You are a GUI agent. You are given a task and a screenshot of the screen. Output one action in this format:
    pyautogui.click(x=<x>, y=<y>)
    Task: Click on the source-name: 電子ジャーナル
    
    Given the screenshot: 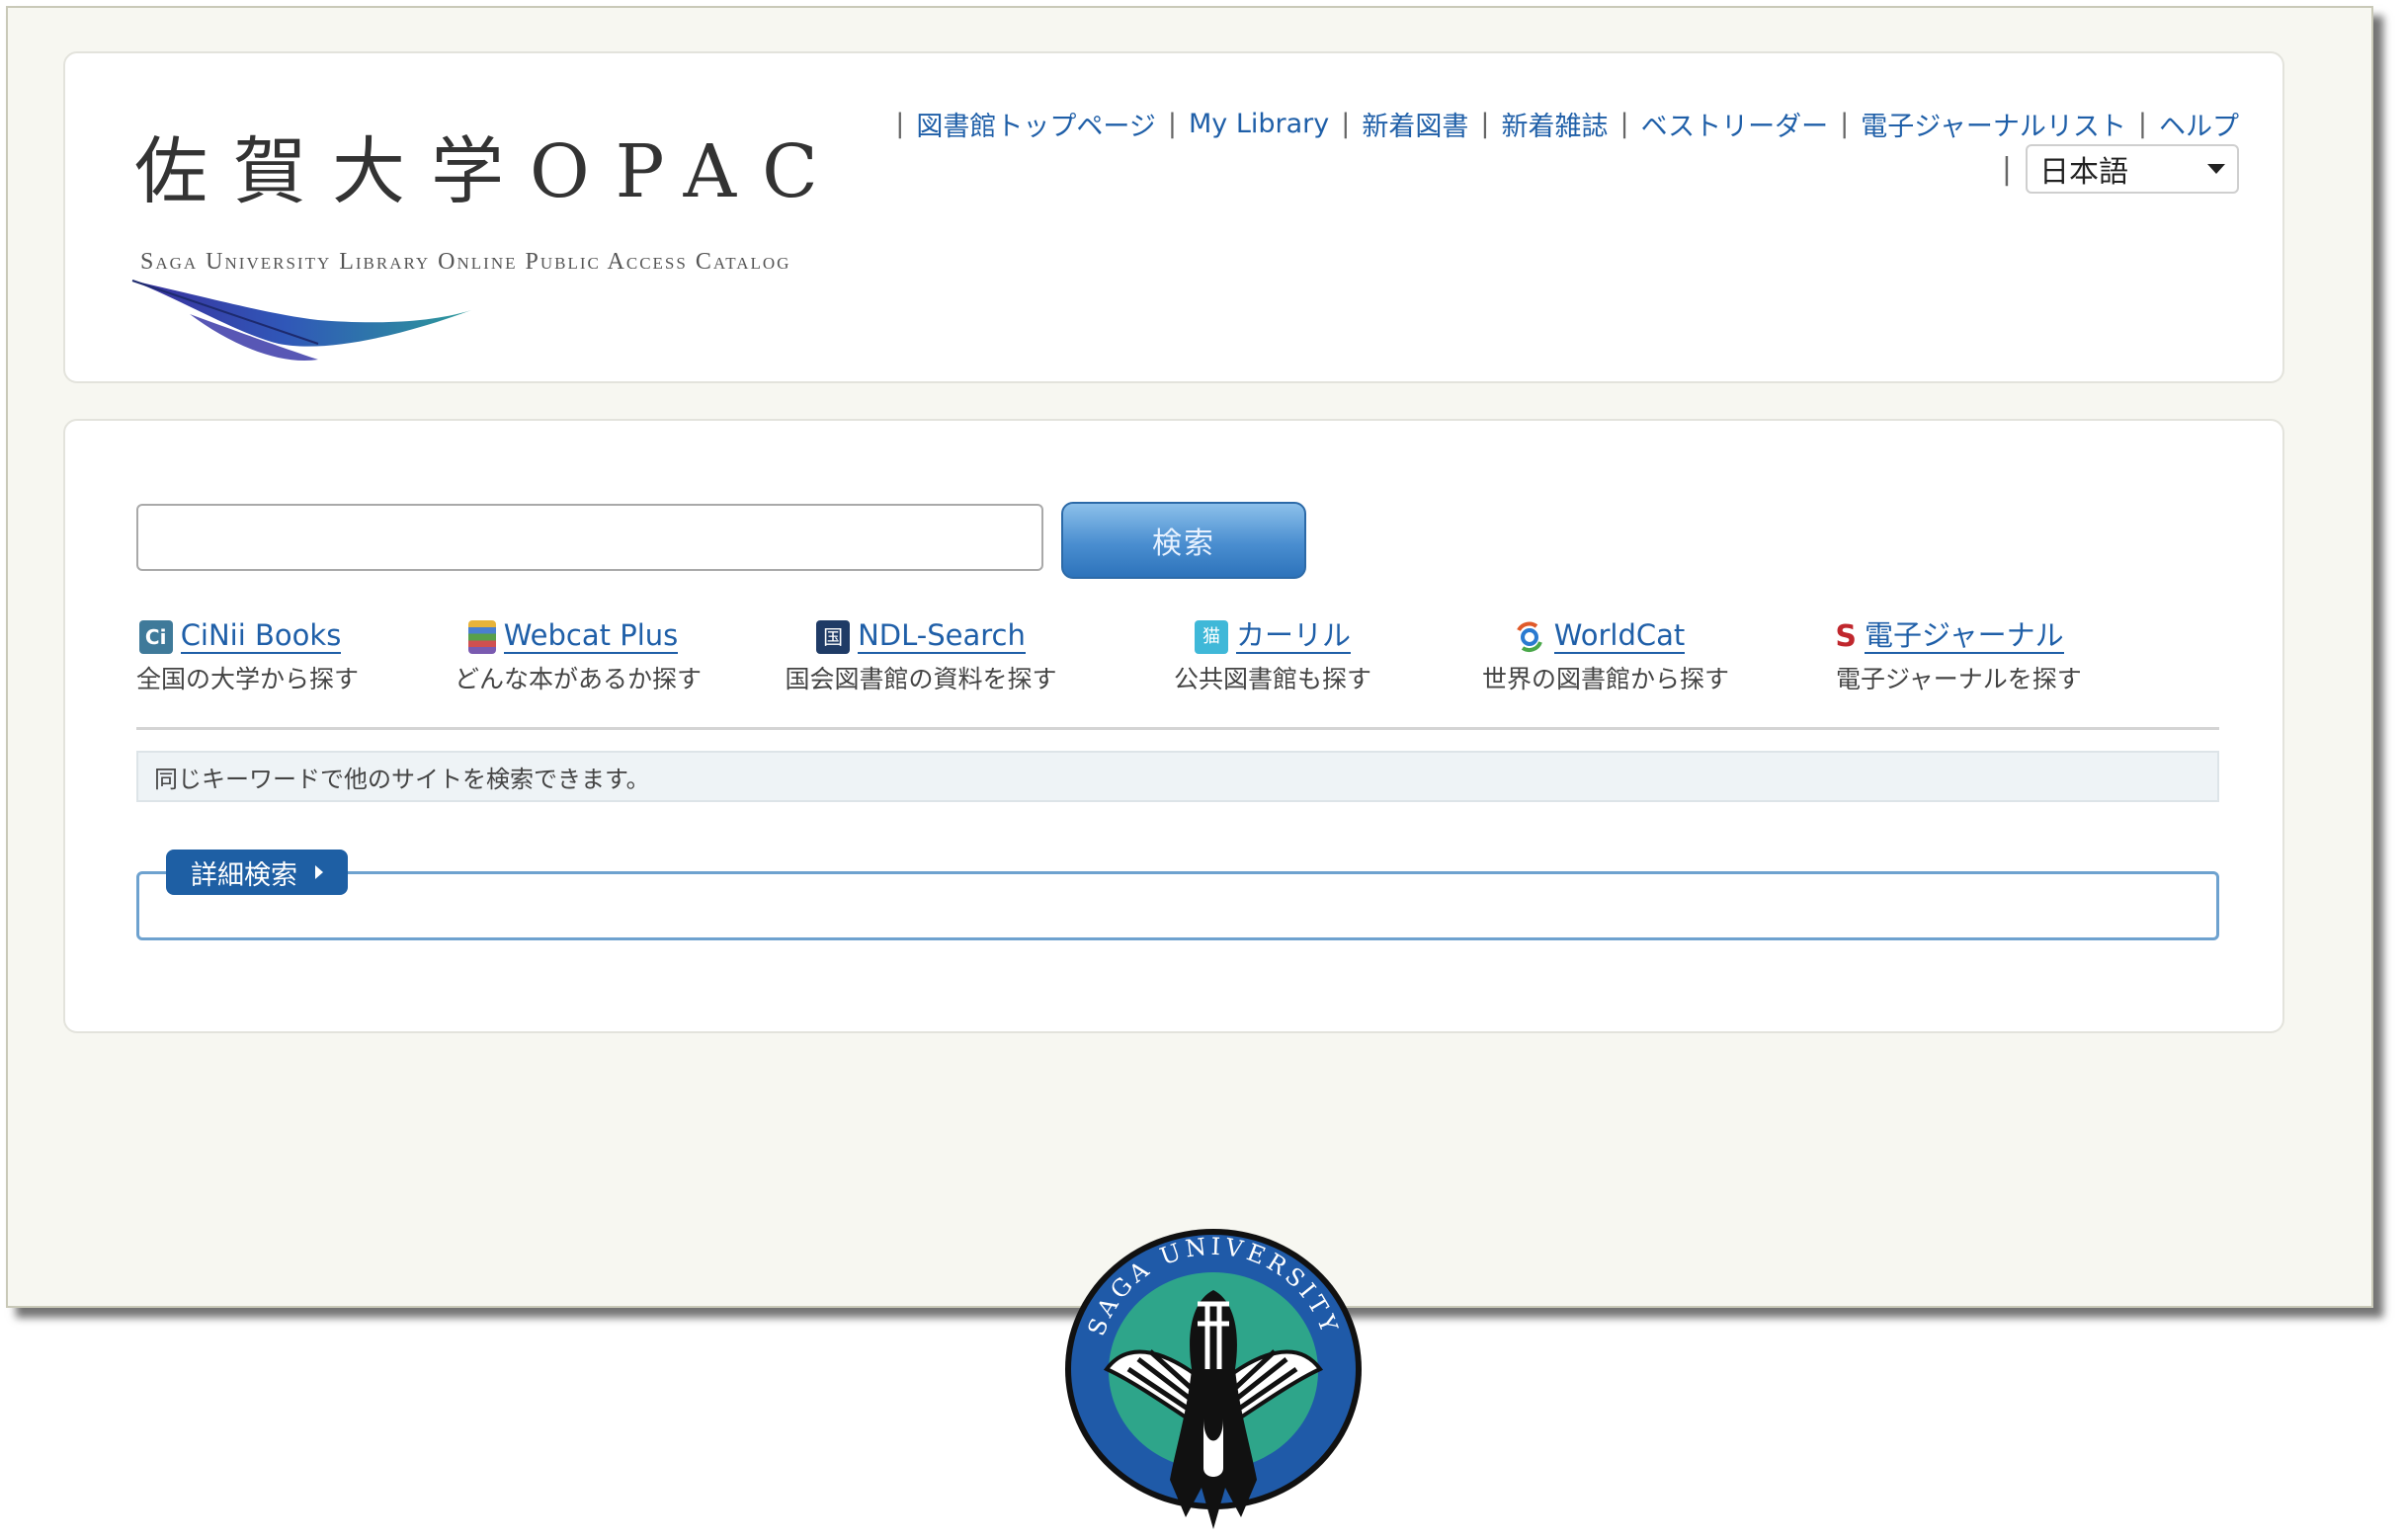 What is the action you would take?
    pyautogui.click(x=1964, y=636)
    